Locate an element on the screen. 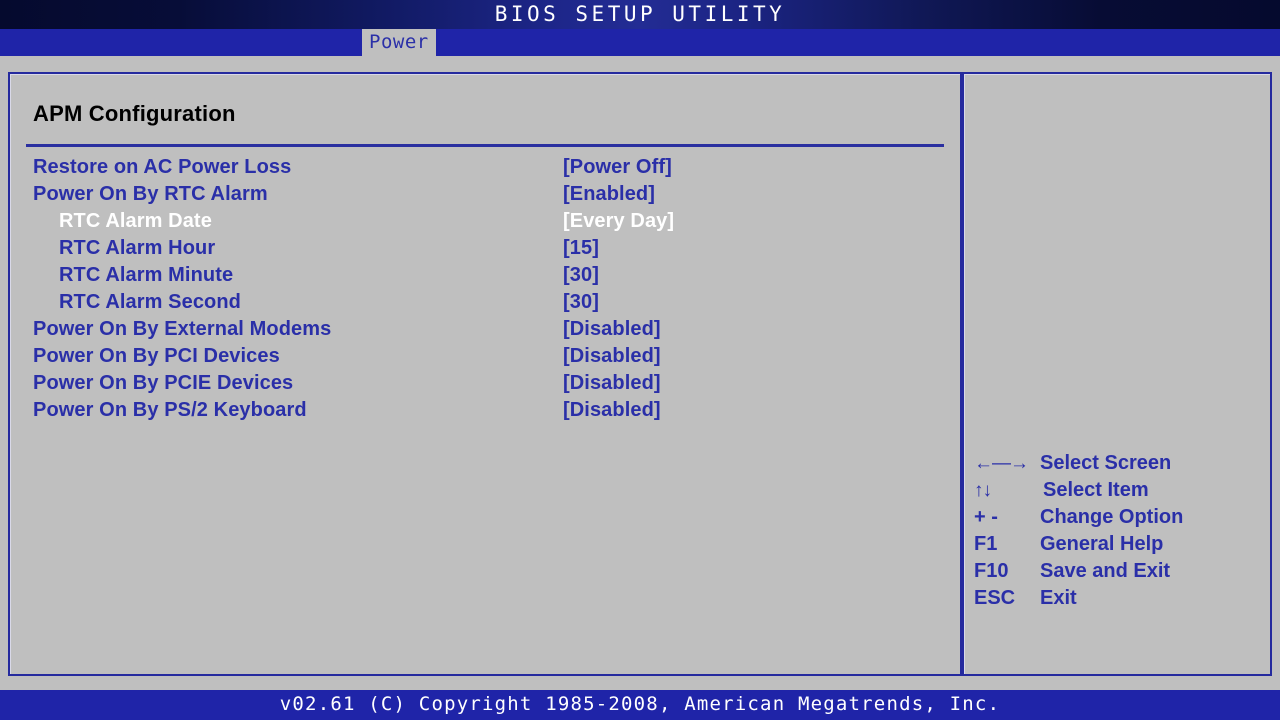 Image resolution: width=1280 pixels, height=720 pixels. setting-row: RTC Alarm Second [30] is located at coordinates (485, 302).